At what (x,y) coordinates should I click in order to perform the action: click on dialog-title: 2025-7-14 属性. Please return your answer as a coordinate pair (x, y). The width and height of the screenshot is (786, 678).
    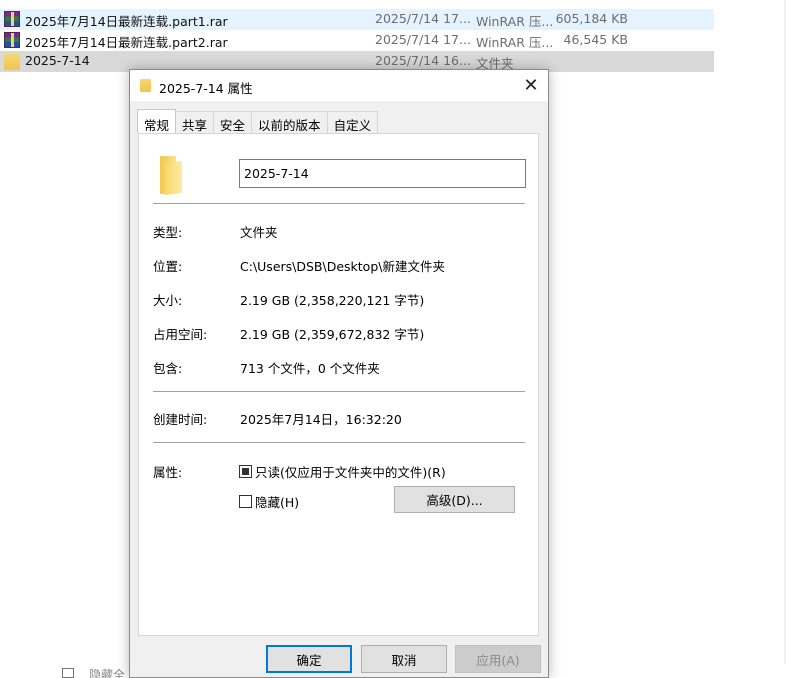
    Looking at the image, I should click on (206, 88).